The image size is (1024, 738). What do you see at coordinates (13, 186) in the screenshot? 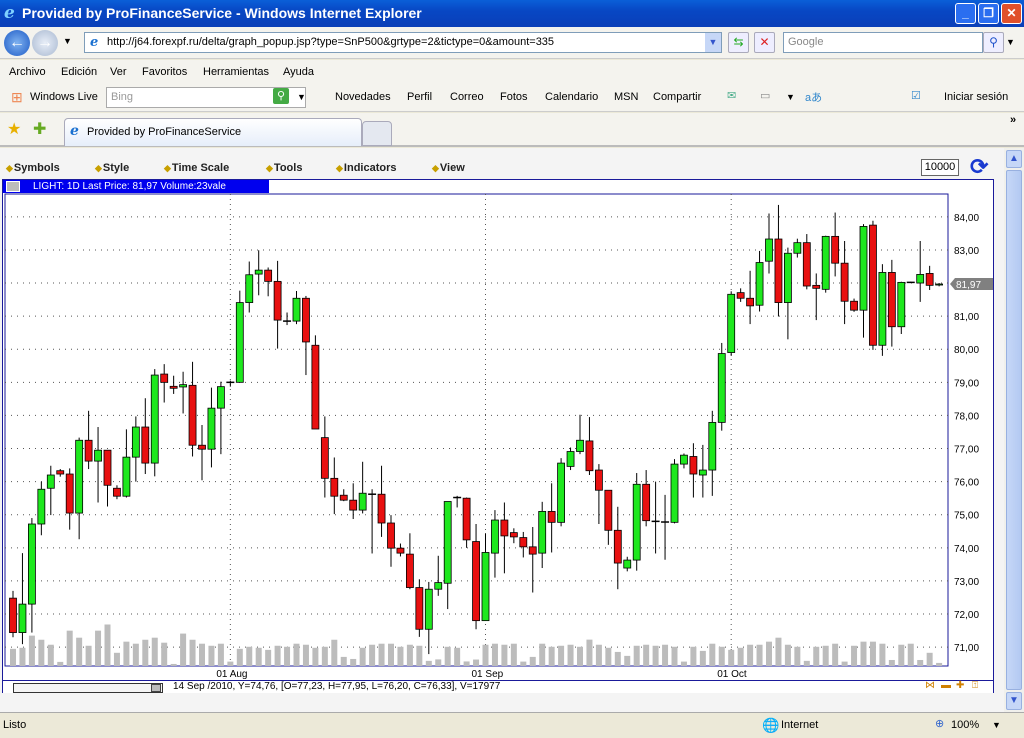
I see `panel-toggle-icon` at bounding box center [13, 186].